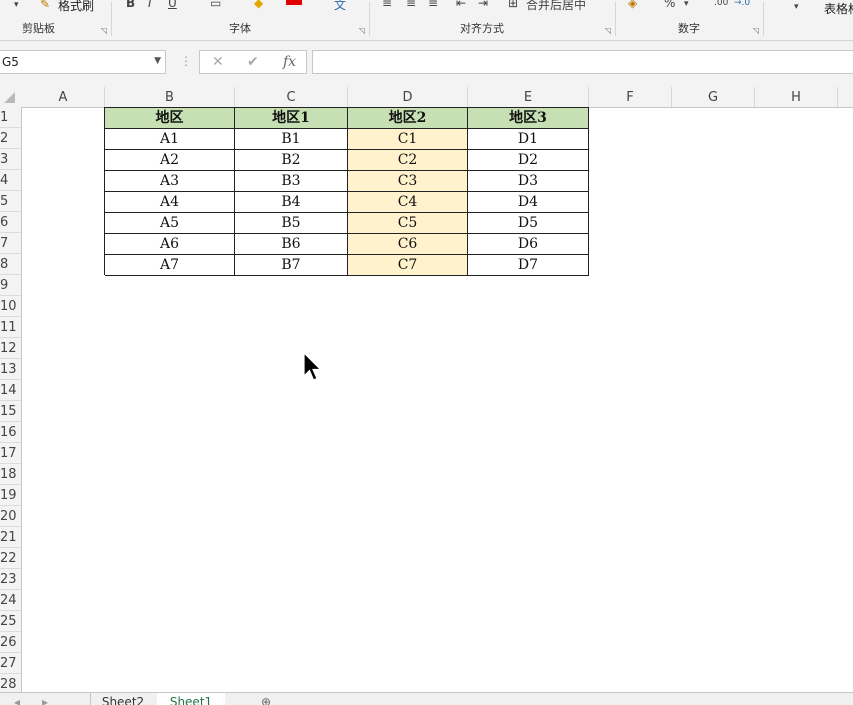 This screenshot has height=705, width=853. I want to click on cancel-icon: ✕, so click(218, 62).